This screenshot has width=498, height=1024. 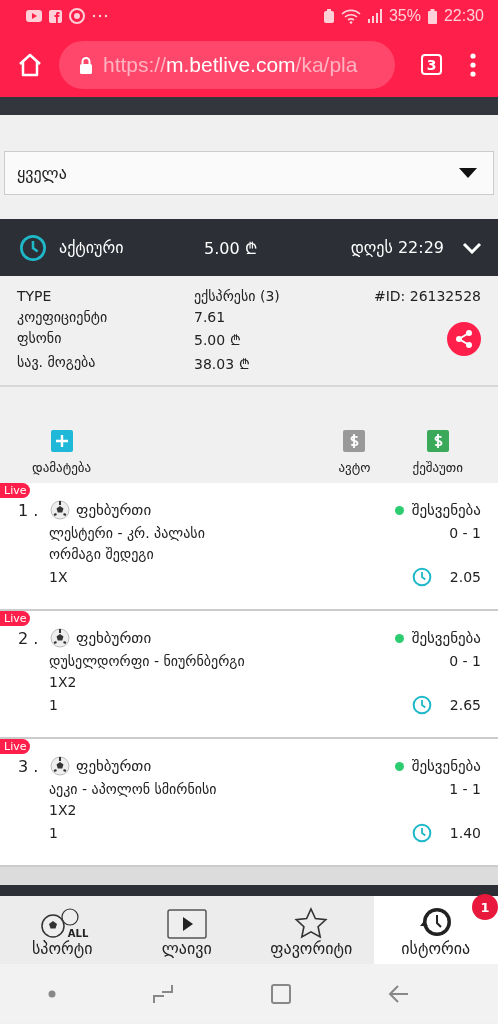 What do you see at coordinates (92, 247) in the screenshot?
I see `bet-status: აქტიური` at bounding box center [92, 247].